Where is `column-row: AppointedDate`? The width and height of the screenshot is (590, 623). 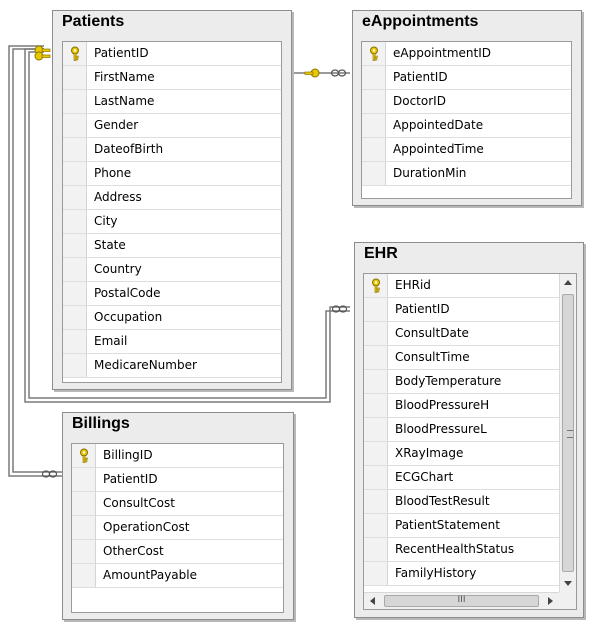 column-row: AppointedDate is located at coordinates (466, 126).